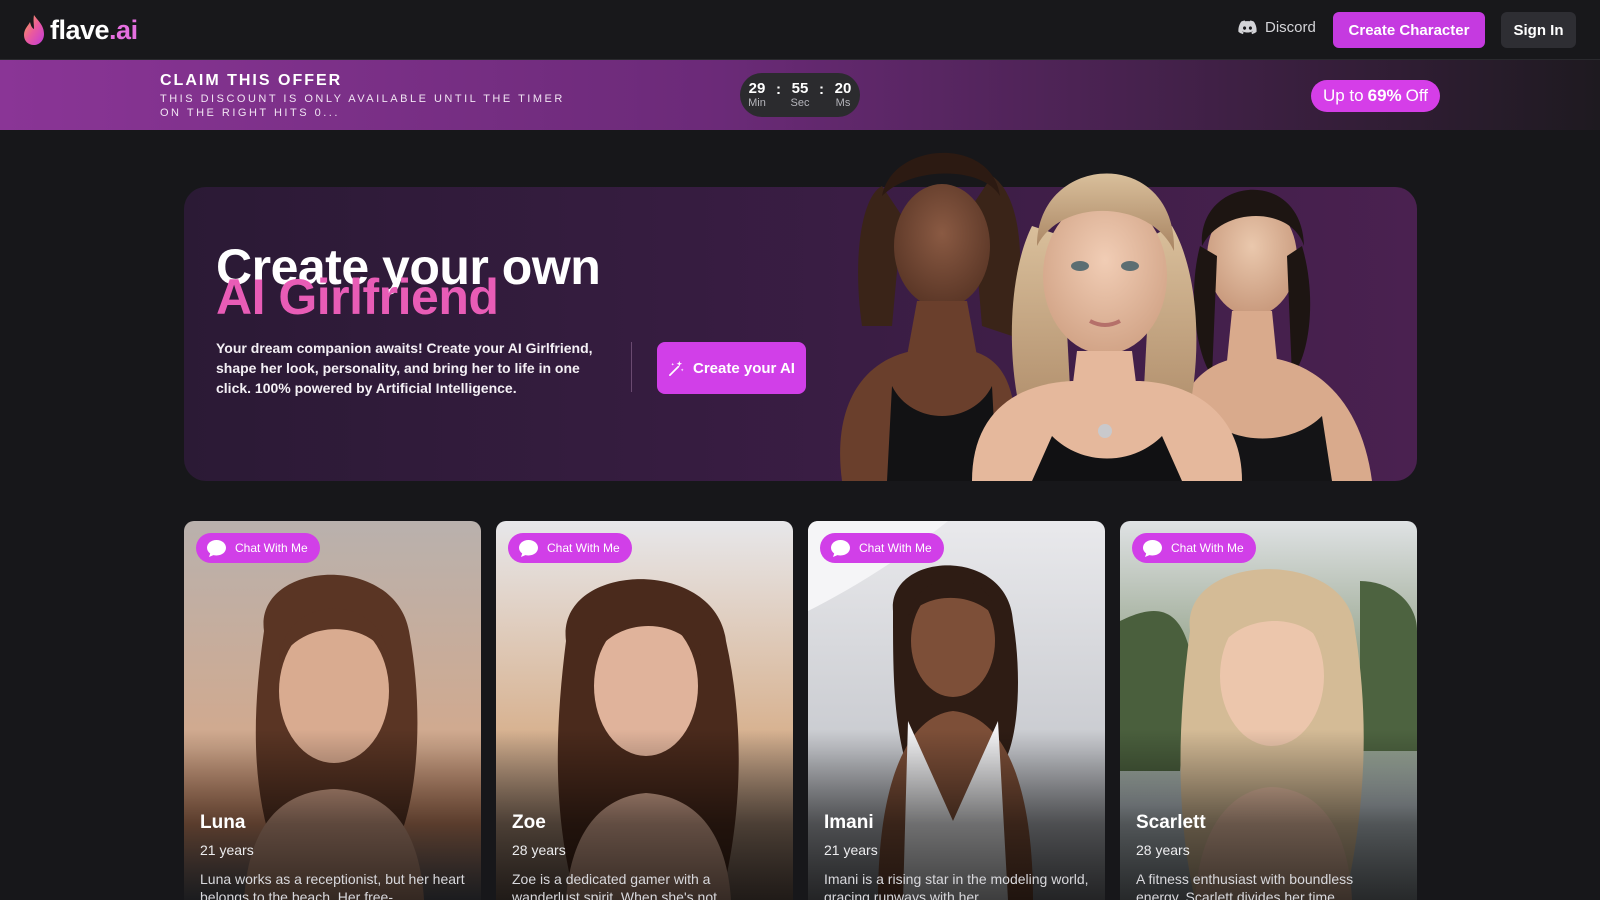 This screenshot has width=1600, height=900. Describe the element at coordinates (744, 368) in the screenshot. I see `create-your-ai-label: Create your AI` at that location.